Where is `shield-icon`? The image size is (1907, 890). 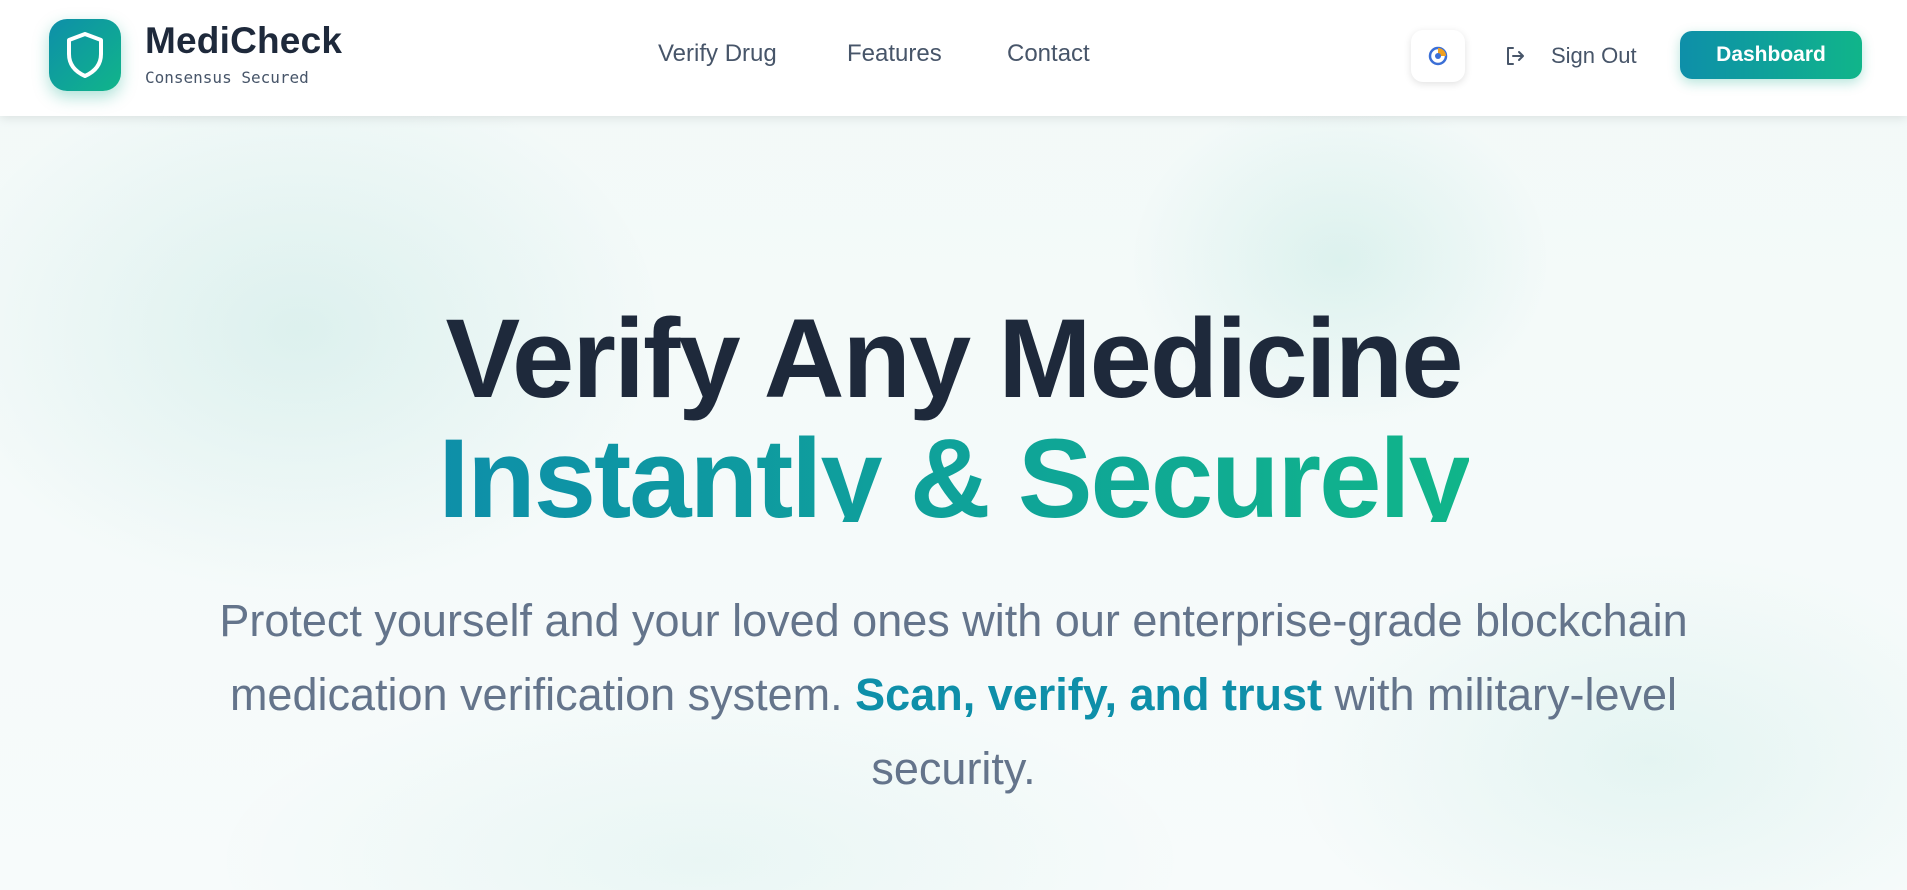 shield-icon is located at coordinates (85, 55).